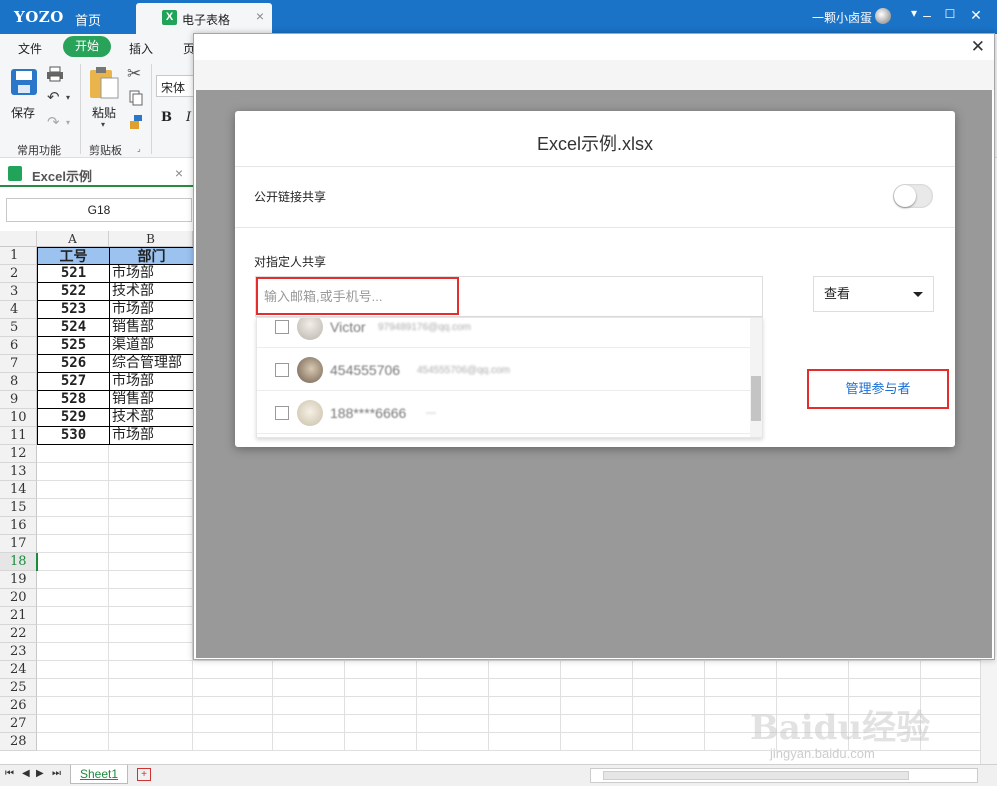 The width and height of the screenshot is (997, 786). What do you see at coordinates (18, 490) in the screenshot?
I see `row-header: 14` at bounding box center [18, 490].